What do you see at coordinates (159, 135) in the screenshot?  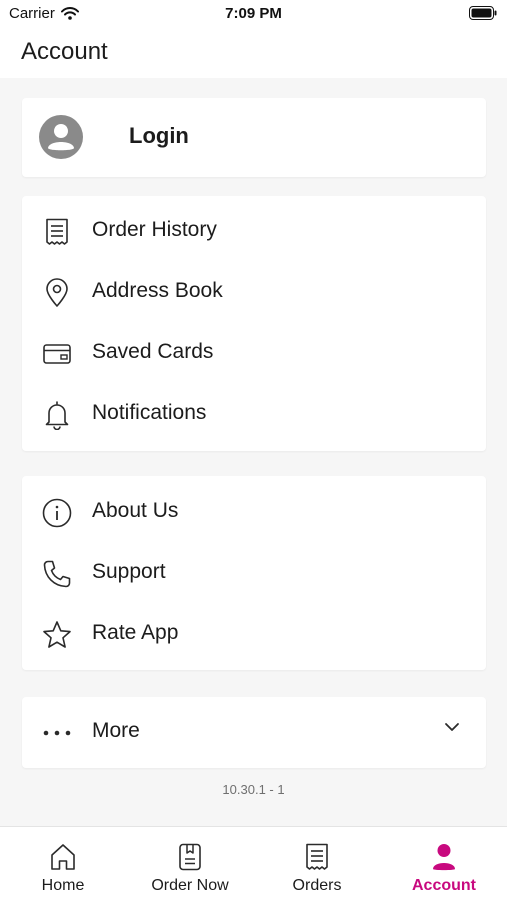 I see `login-label: Login` at bounding box center [159, 135].